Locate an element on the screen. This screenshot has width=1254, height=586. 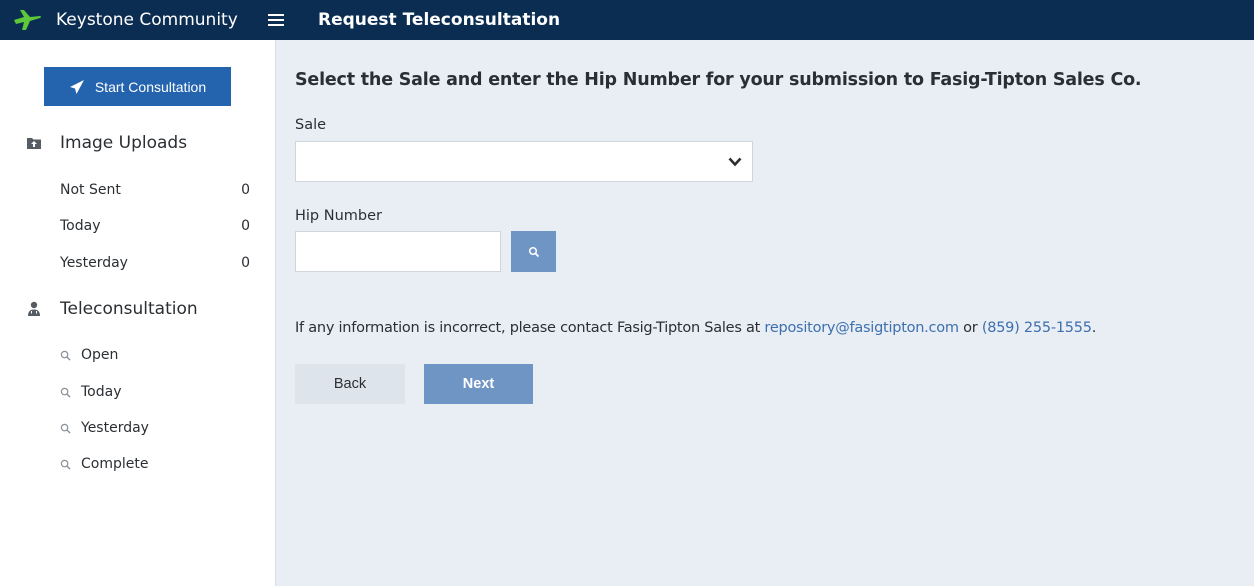
chevron-down-icon is located at coordinates (735, 161).